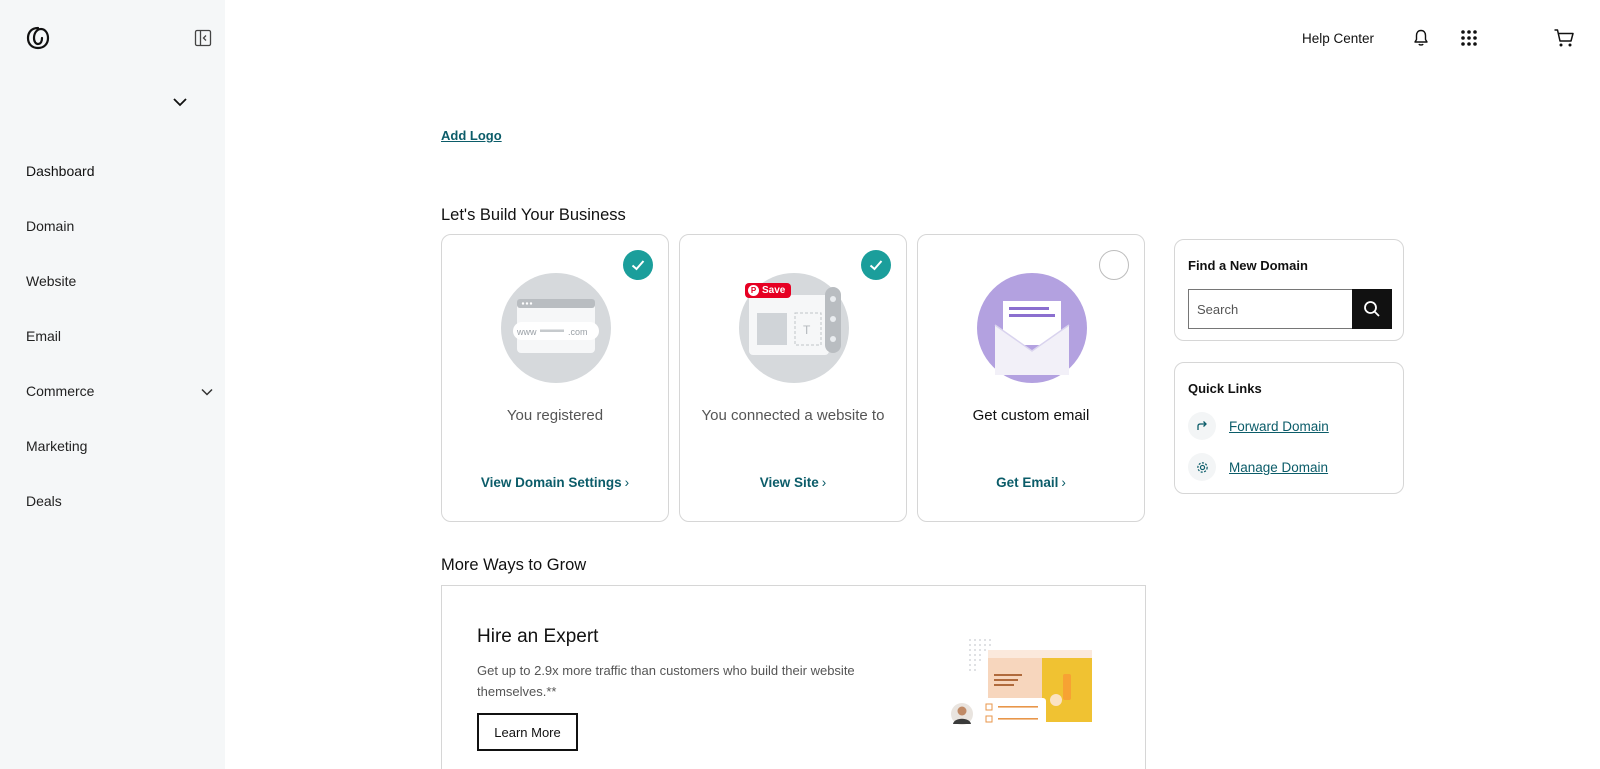 The image size is (1600, 769). I want to click on save-label: Save, so click(774, 290).